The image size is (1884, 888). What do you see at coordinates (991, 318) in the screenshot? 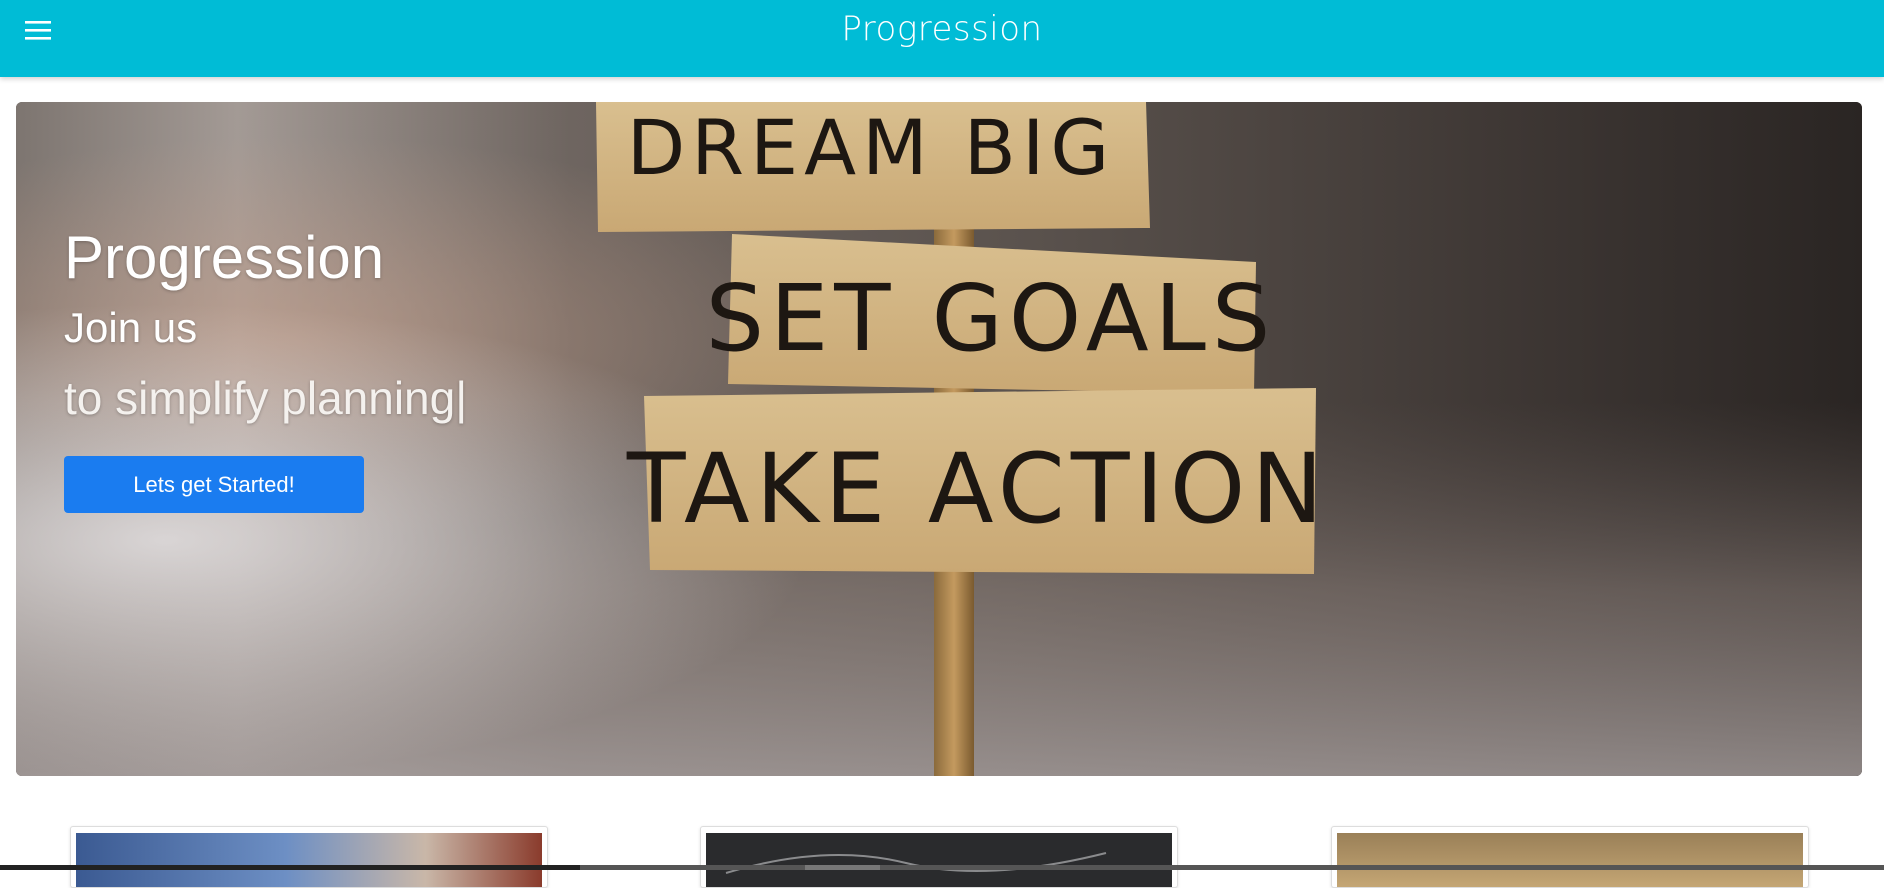
I see `svg-text: SET GOALS` at bounding box center [991, 318].